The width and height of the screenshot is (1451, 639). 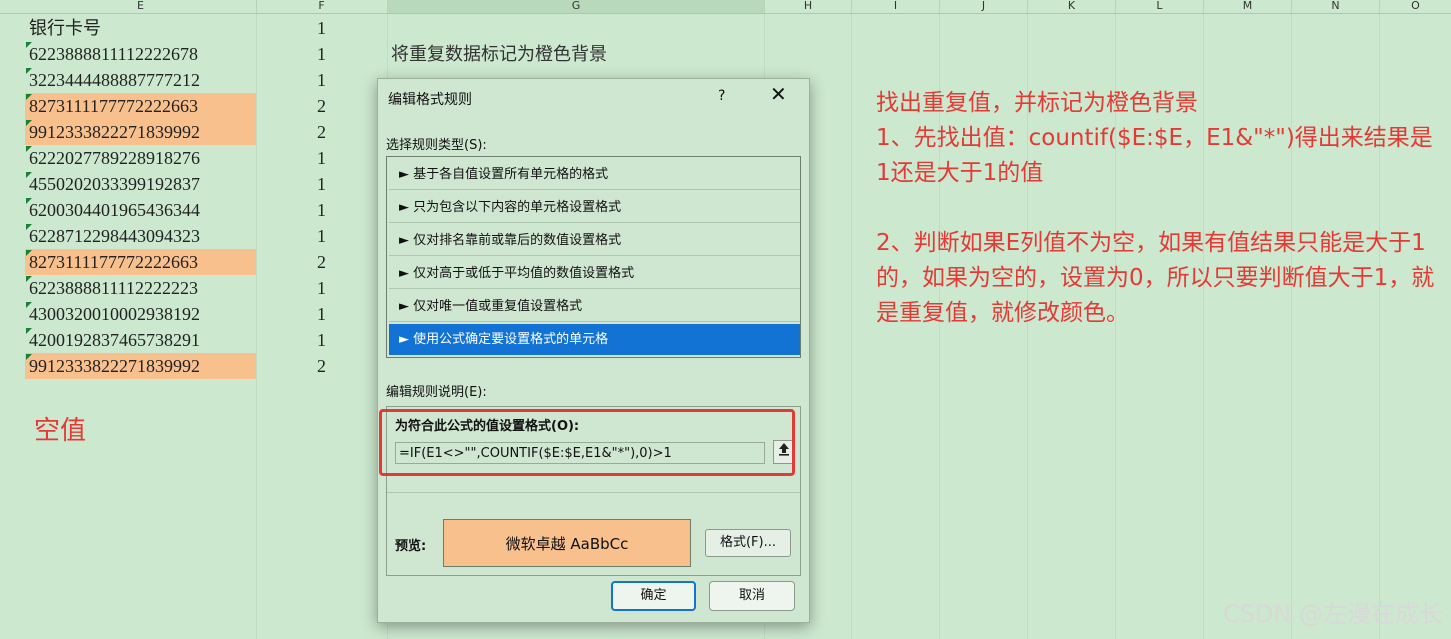 What do you see at coordinates (1160, 6) in the screenshot?
I see `column-header-l: L` at bounding box center [1160, 6].